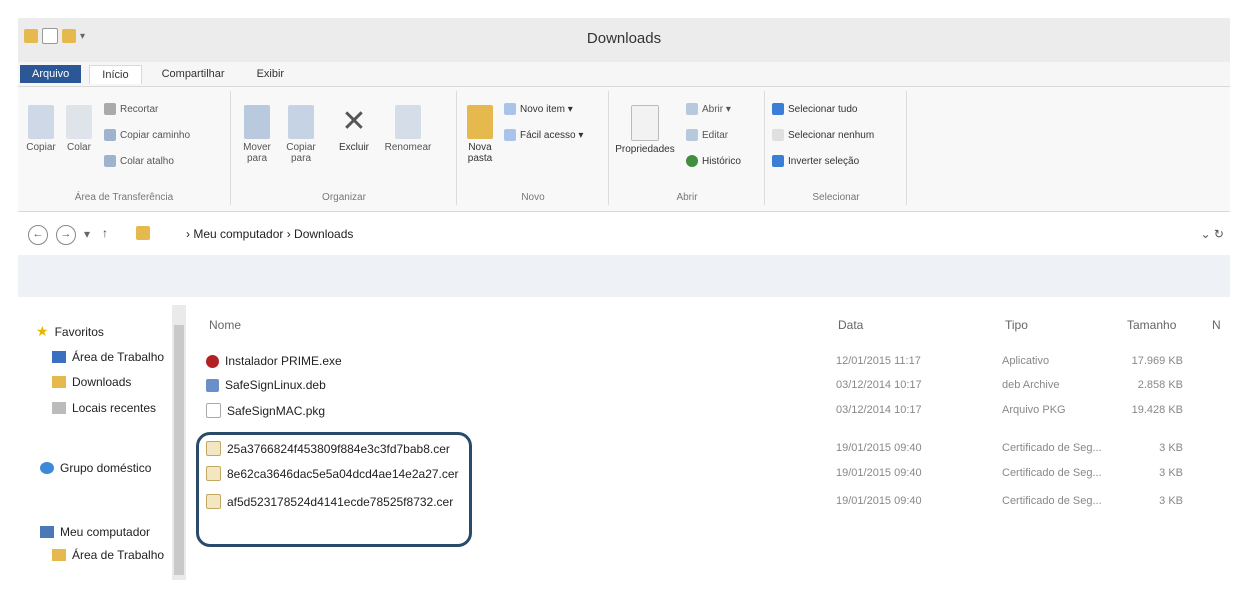 The image size is (1251, 590). What do you see at coordinates (707, 135) in the screenshot?
I see `edit-button: Editar` at bounding box center [707, 135].